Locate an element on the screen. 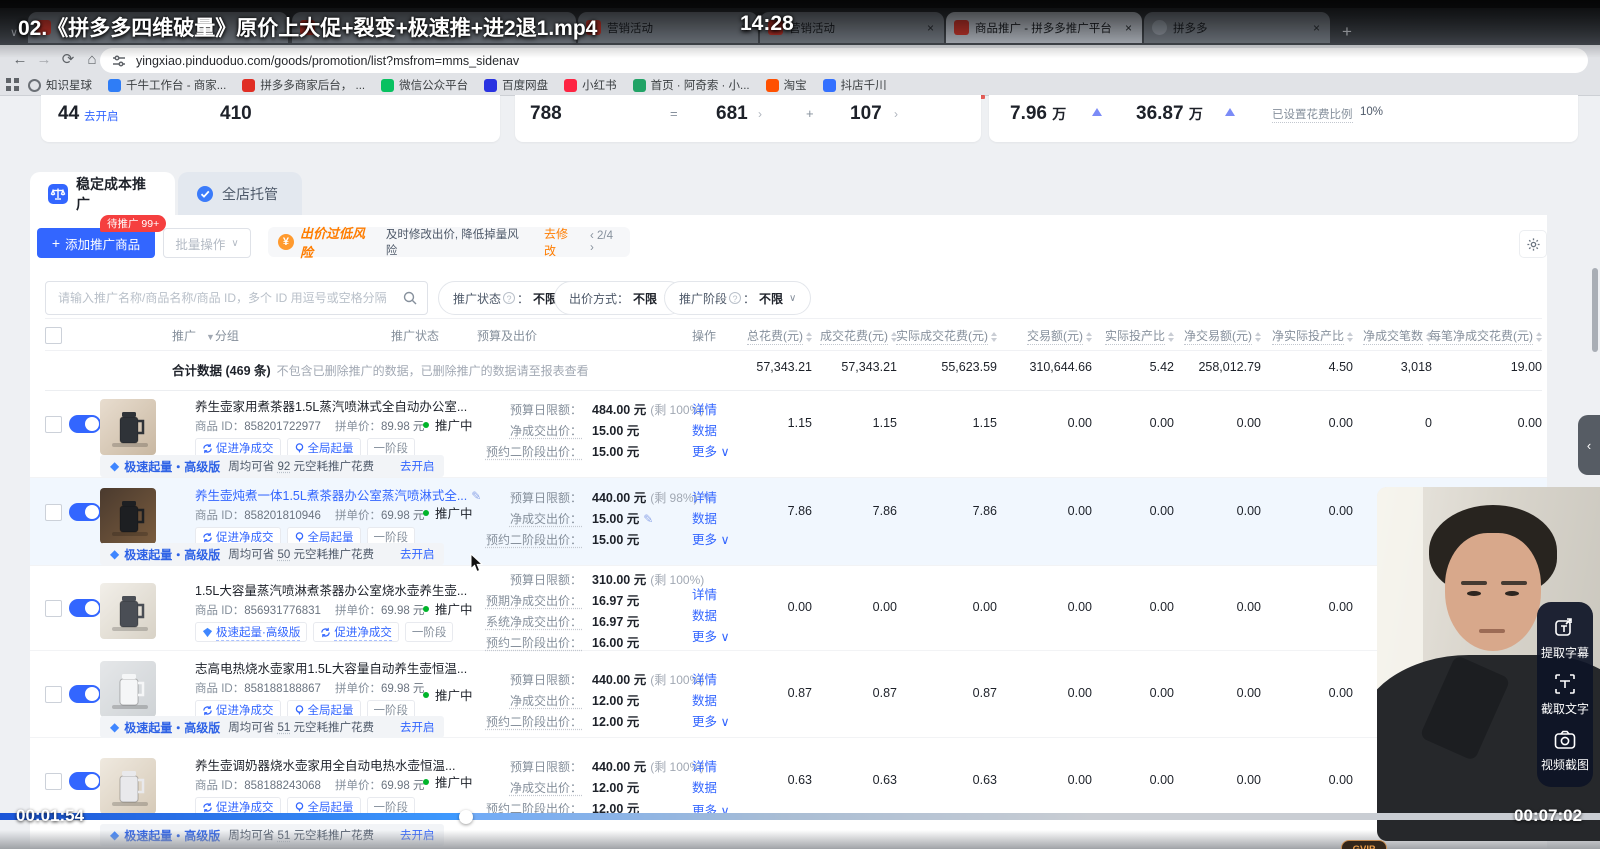  col-header-metric: 每笔净成交花费(元) is located at coordinates (1467, 336).